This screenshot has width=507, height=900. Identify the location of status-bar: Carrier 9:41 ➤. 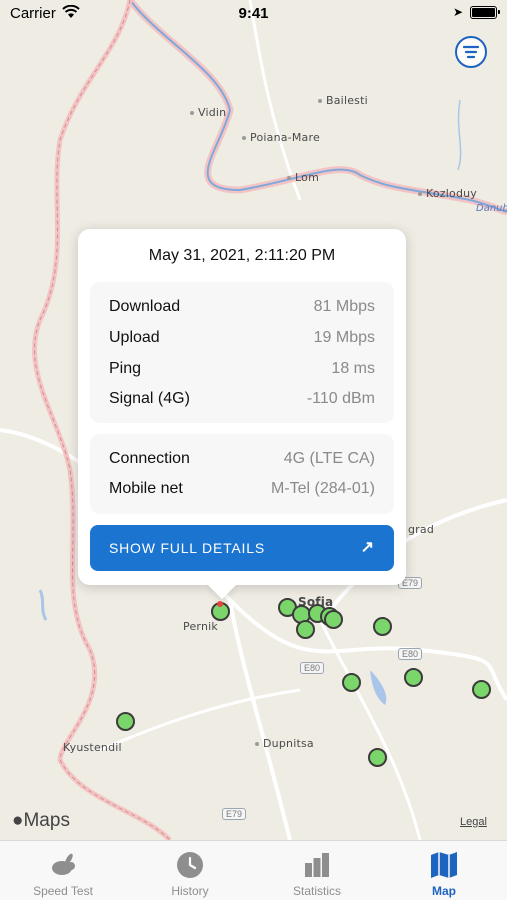
(253, 14).